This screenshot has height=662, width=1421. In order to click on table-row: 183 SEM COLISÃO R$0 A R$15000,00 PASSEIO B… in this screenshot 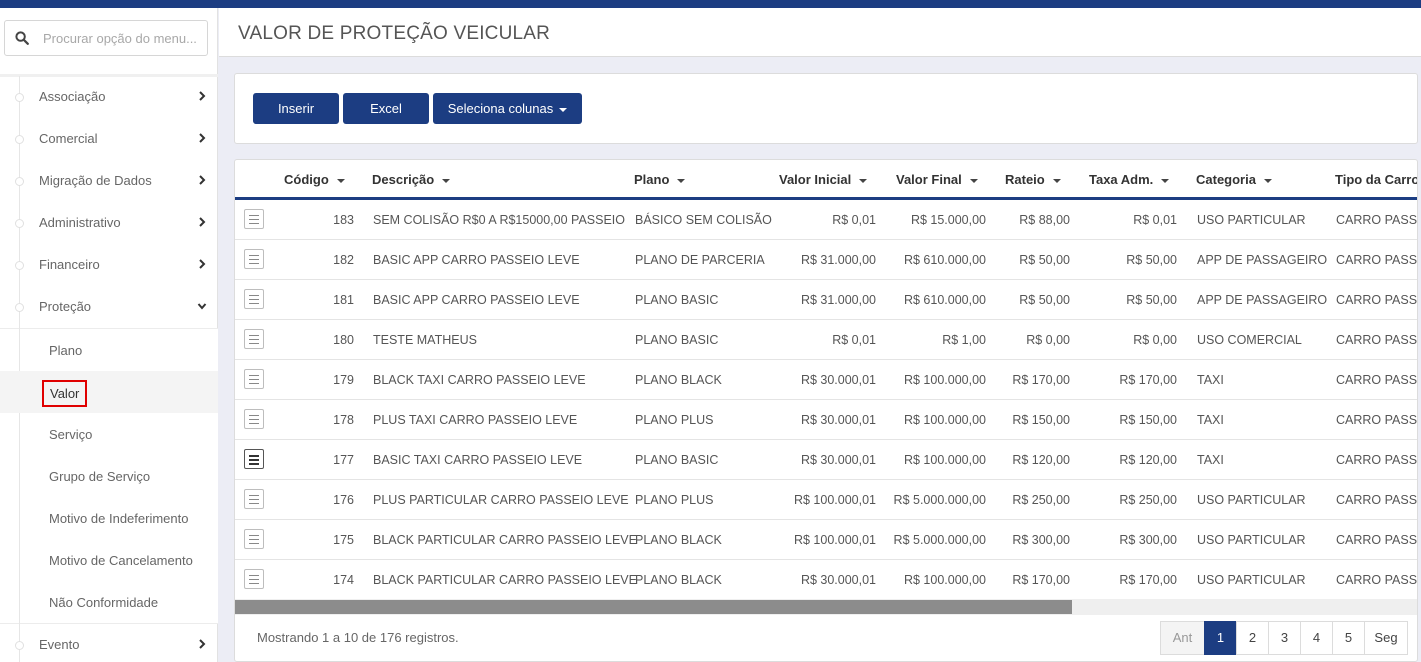, I will do `click(826, 220)`.